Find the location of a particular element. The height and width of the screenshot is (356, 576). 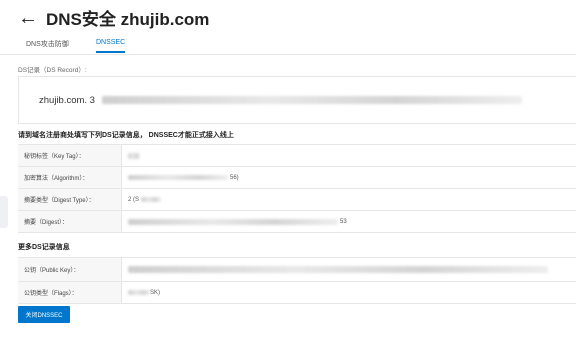

section-title-more-ds: 更多DS记录信息 is located at coordinates (44, 247).